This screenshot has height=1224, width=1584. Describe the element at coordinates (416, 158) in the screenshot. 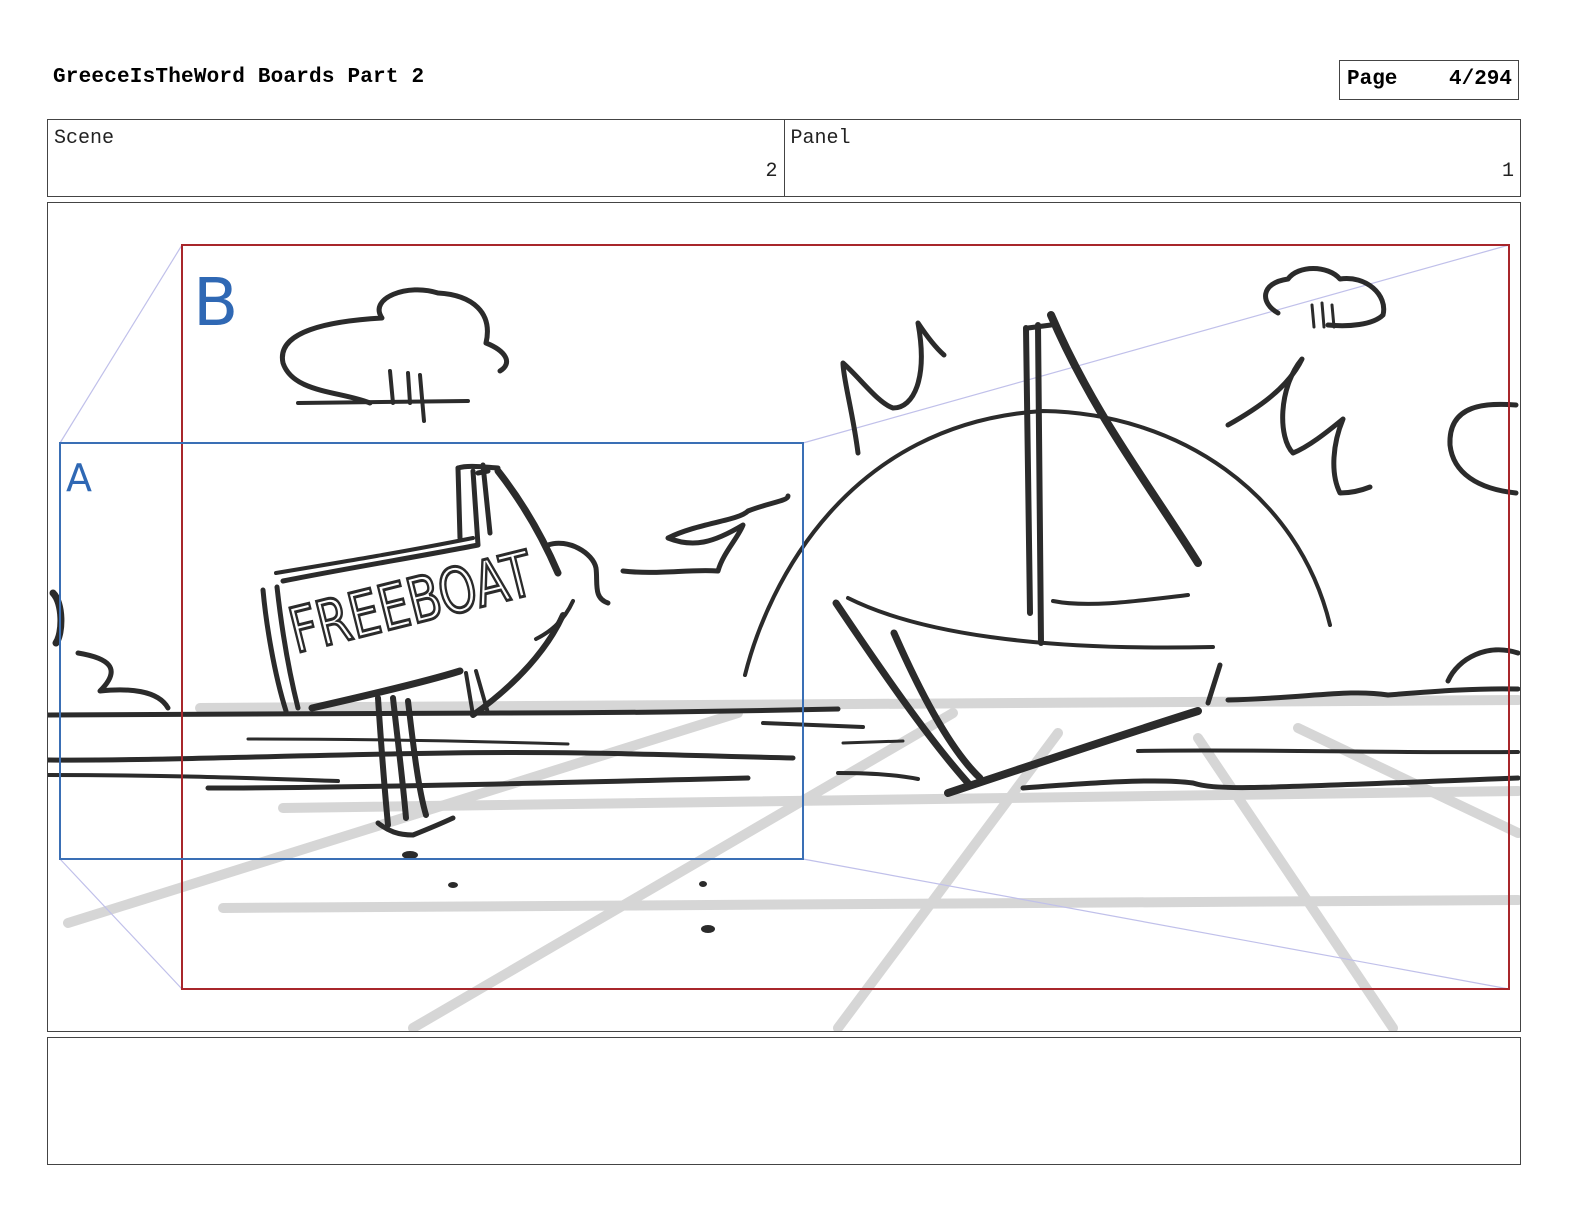

I see `scene-cell: Scene 2` at that location.